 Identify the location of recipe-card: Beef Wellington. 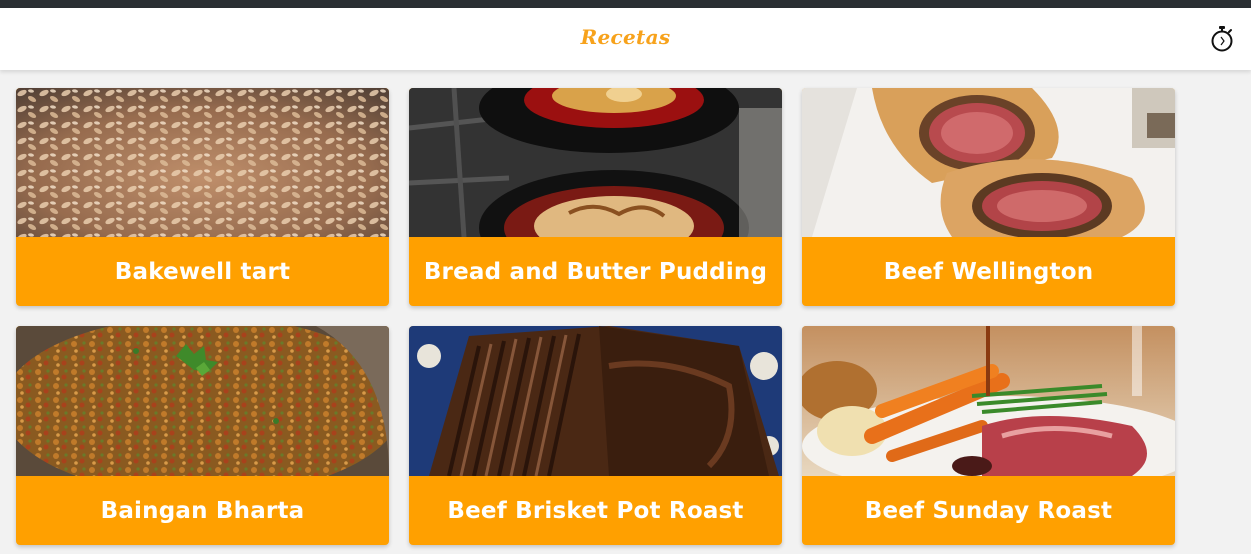
(988, 197).